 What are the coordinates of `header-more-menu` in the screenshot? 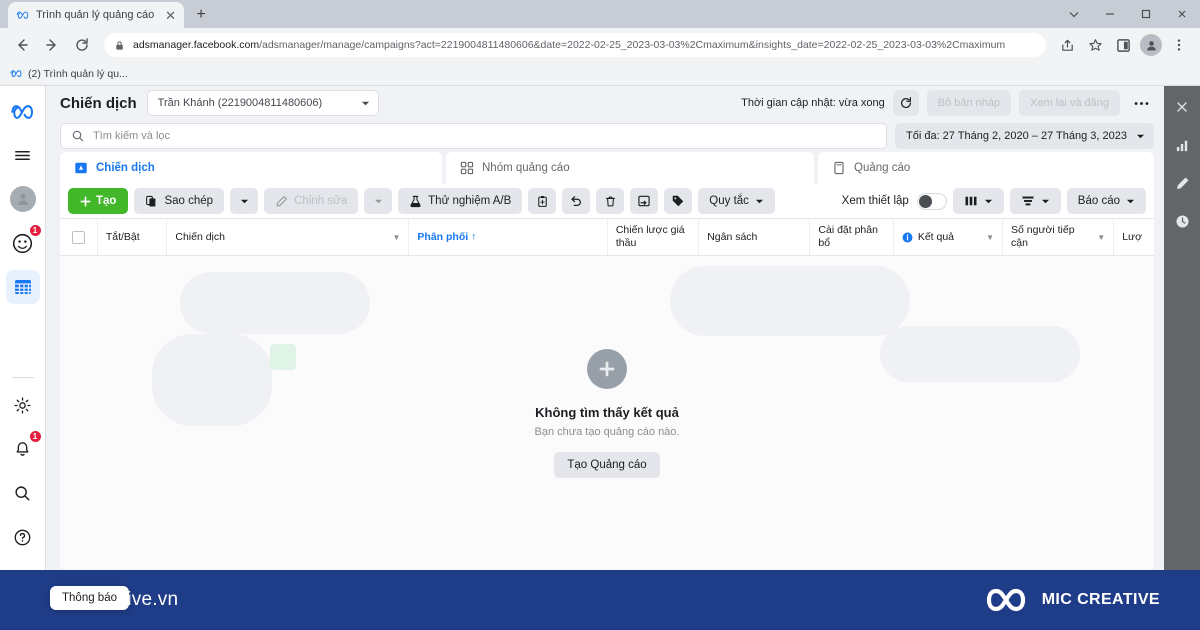 It's located at (1141, 103).